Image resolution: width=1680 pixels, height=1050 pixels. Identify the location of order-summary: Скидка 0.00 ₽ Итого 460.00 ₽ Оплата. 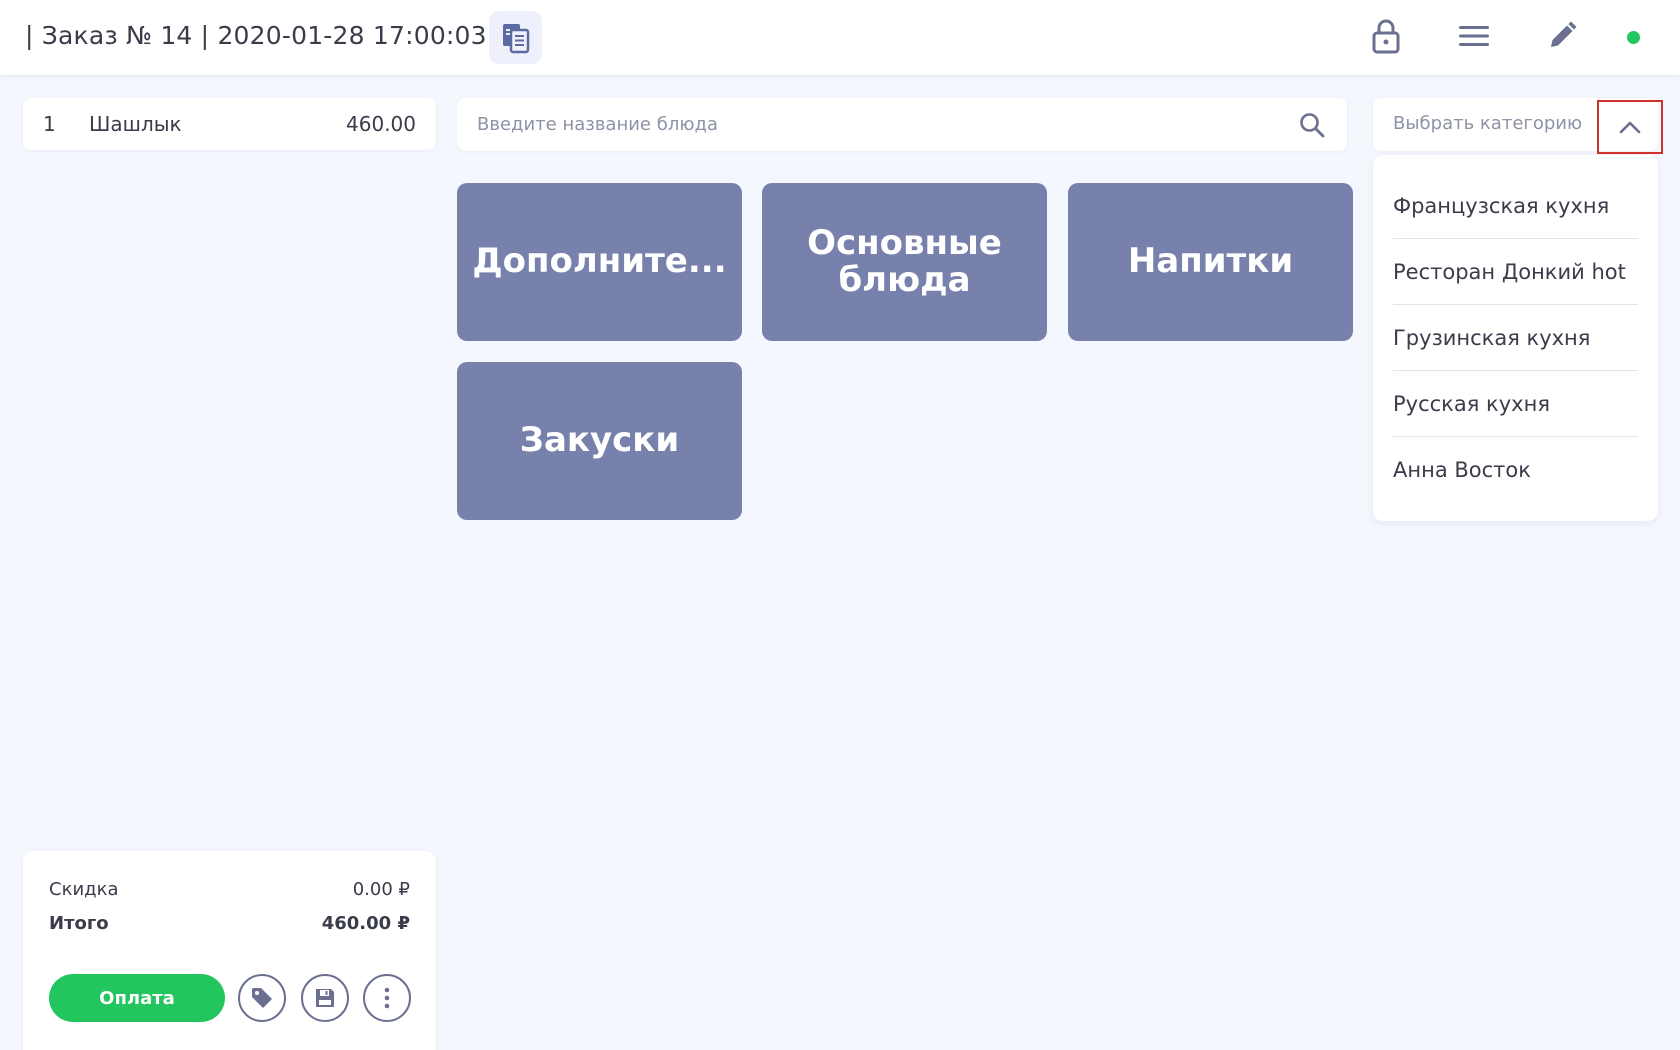
(229, 950).